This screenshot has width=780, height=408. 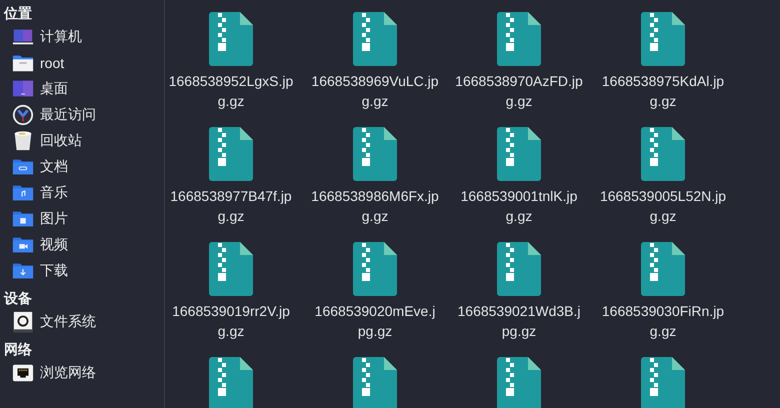 I want to click on sidebar-item: 浏览网络, so click(x=82, y=373).